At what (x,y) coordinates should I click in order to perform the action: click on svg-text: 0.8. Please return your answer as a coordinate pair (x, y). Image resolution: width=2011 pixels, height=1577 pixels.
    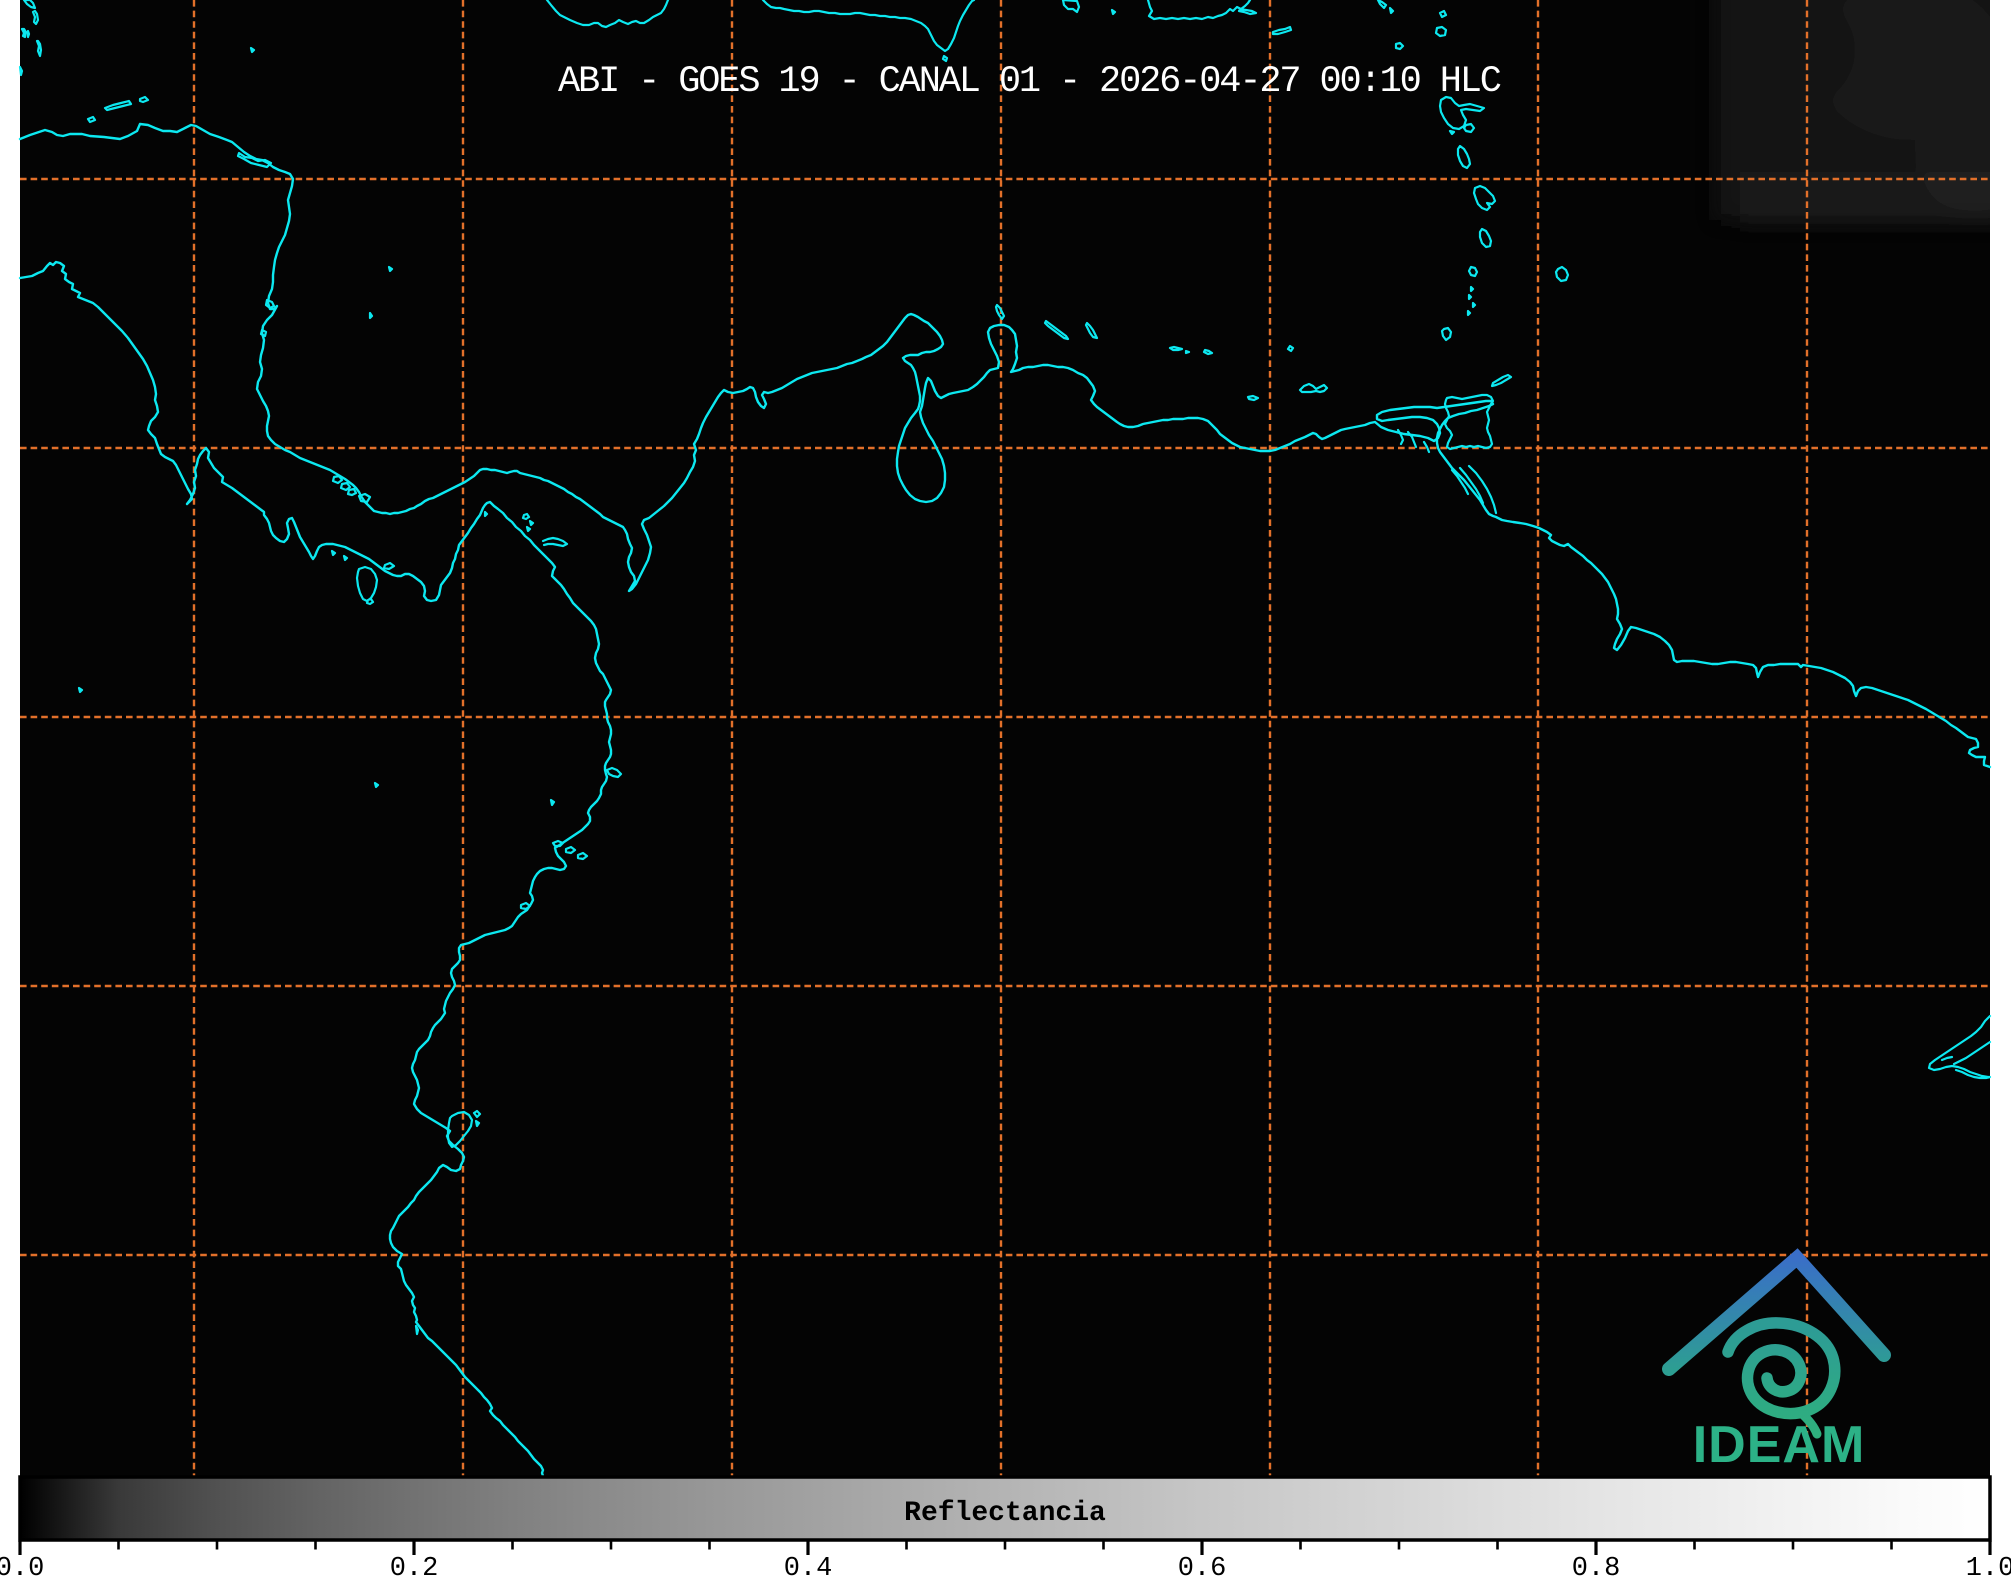
    Looking at the image, I should click on (1596, 1565).